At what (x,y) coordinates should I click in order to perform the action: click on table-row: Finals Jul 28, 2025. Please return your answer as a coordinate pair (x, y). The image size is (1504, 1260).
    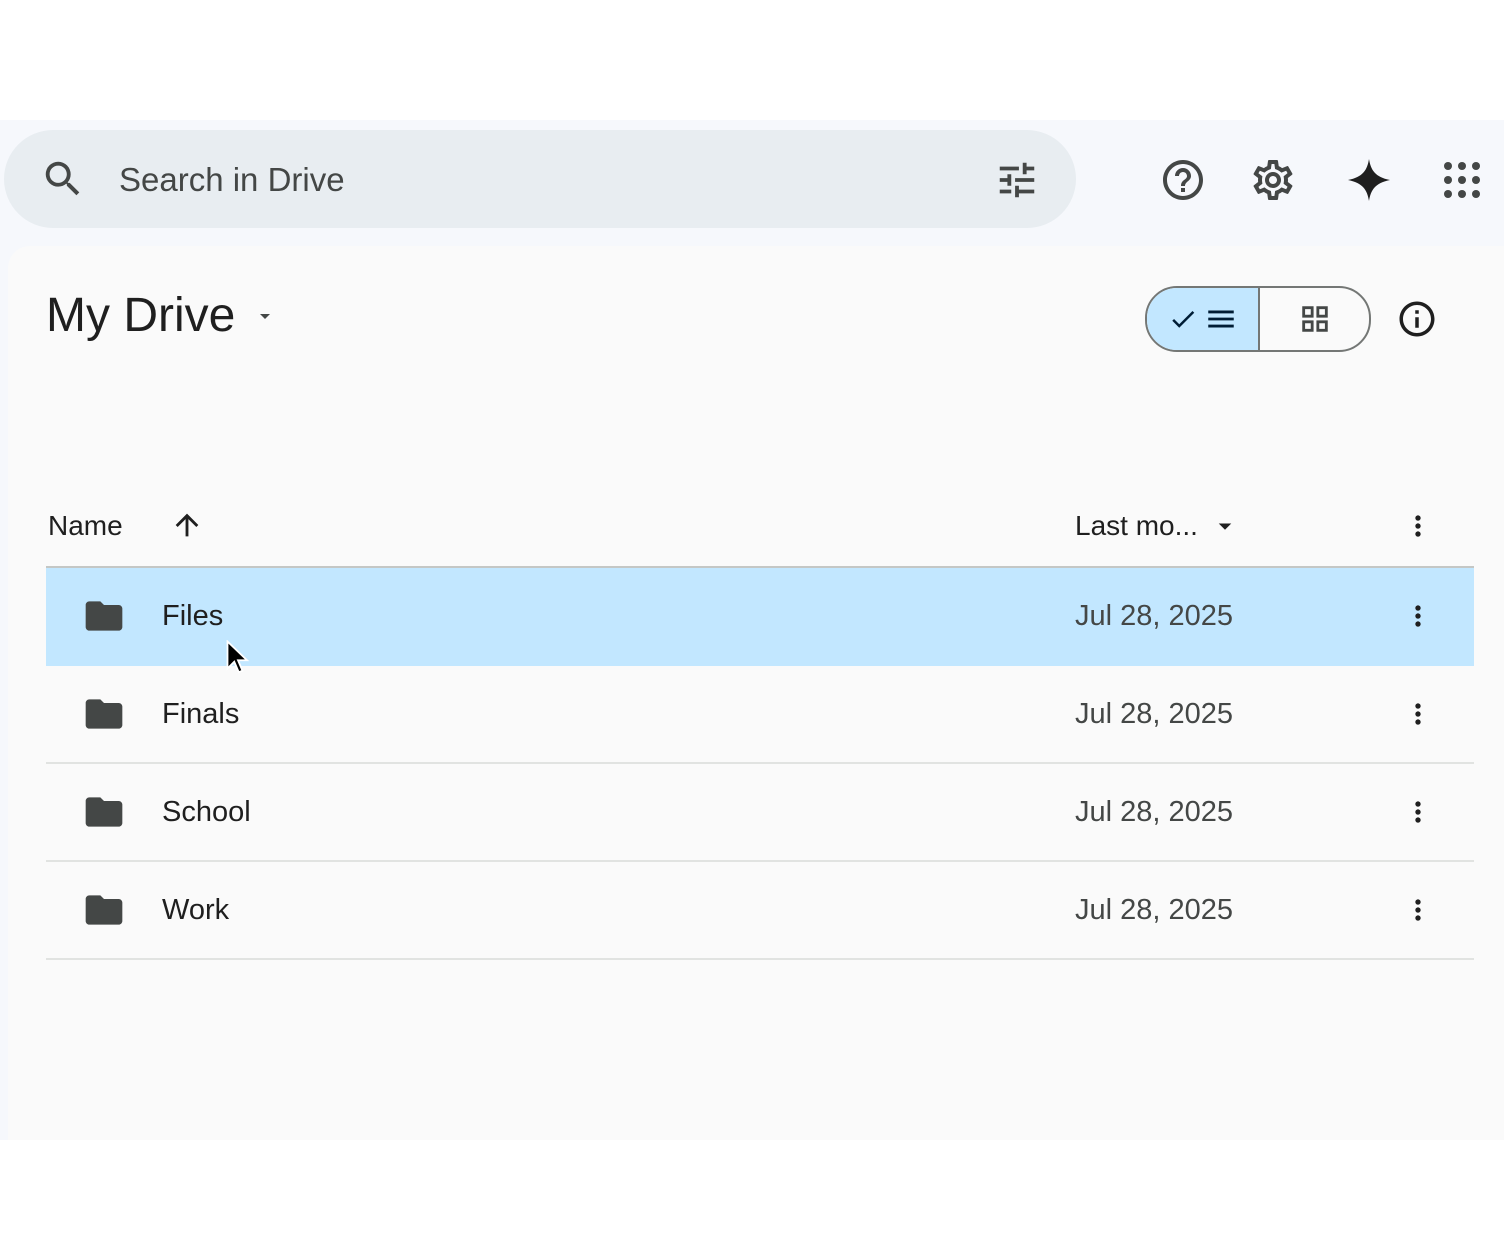
    Looking at the image, I should click on (760, 715).